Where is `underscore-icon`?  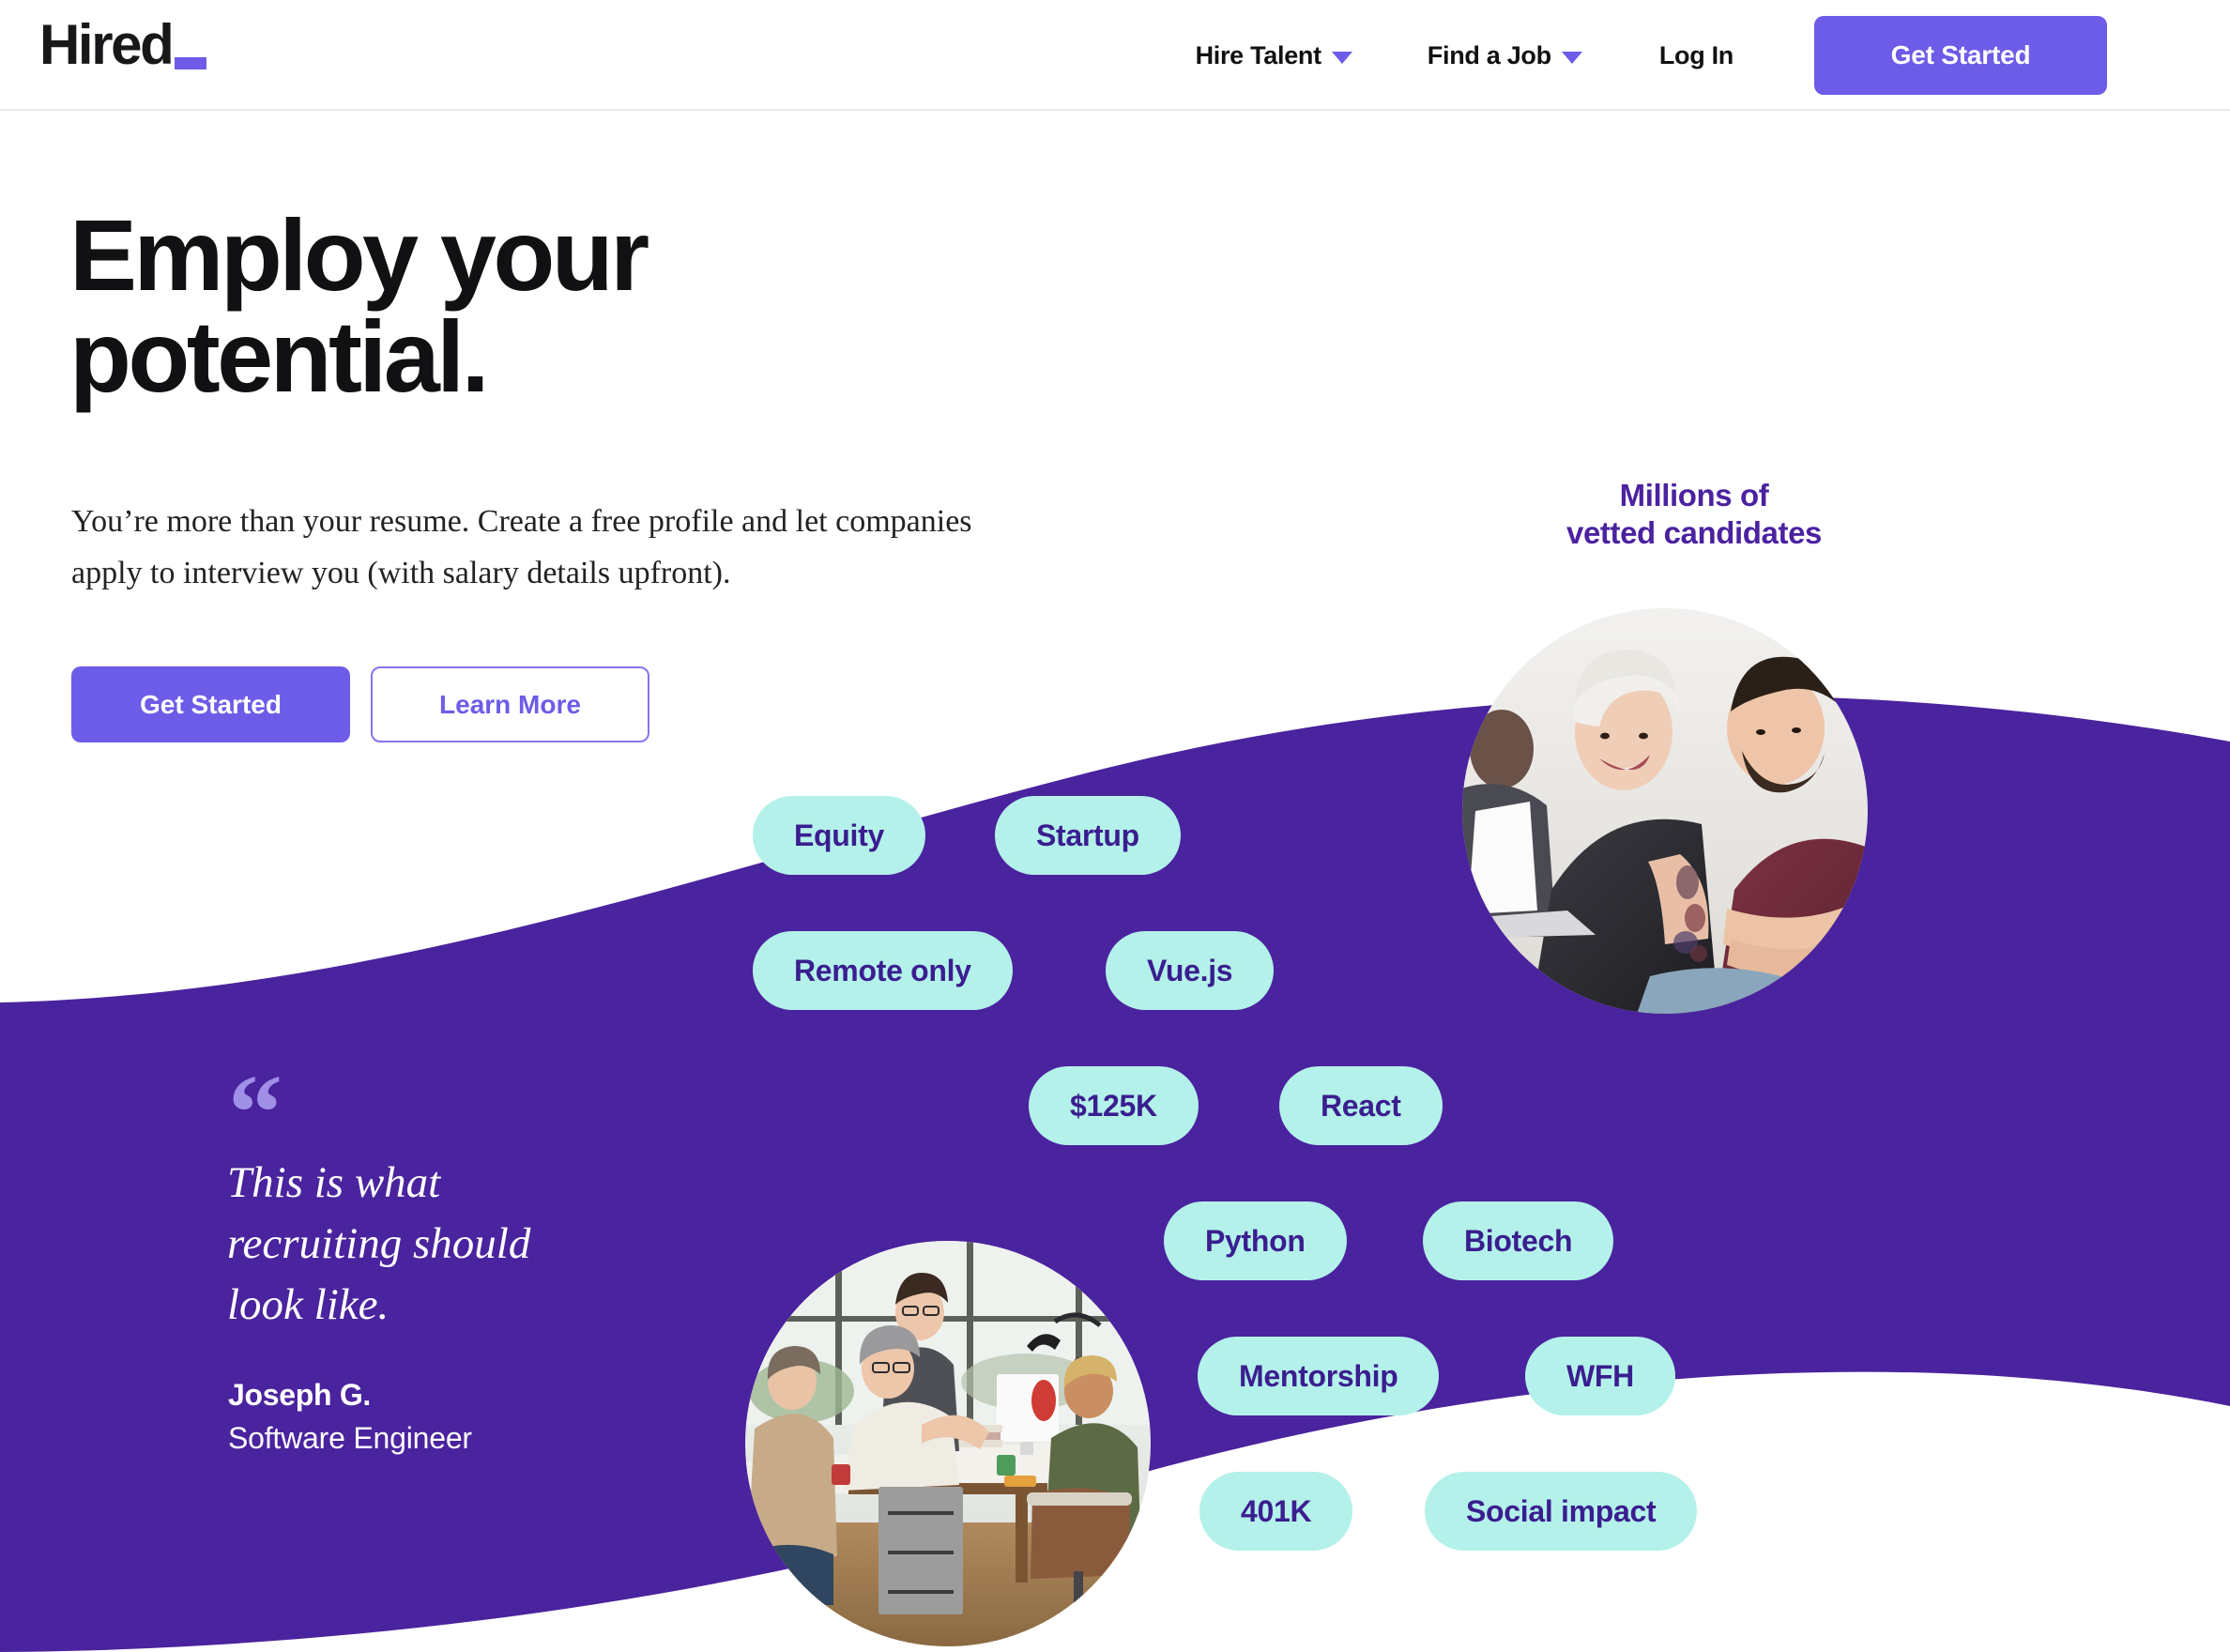 underscore-icon is located at coordinates (191, 63).